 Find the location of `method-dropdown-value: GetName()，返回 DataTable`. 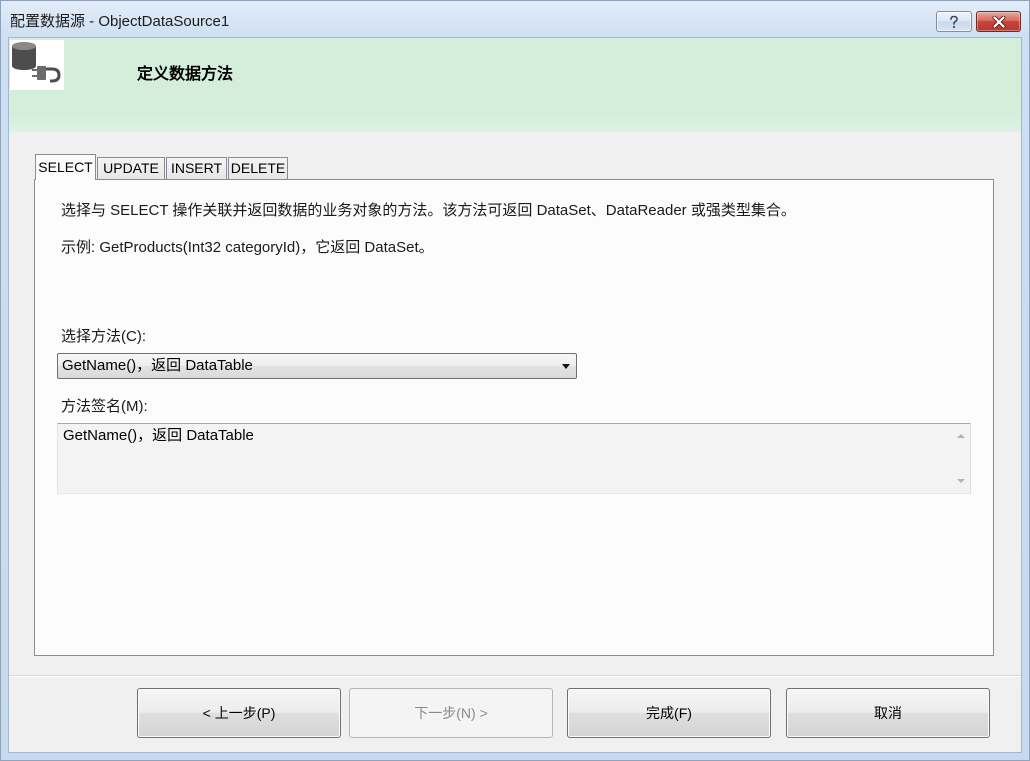

method-dropdown-value: GetName()，返回 DataTable is located at coordinates (157, 365).